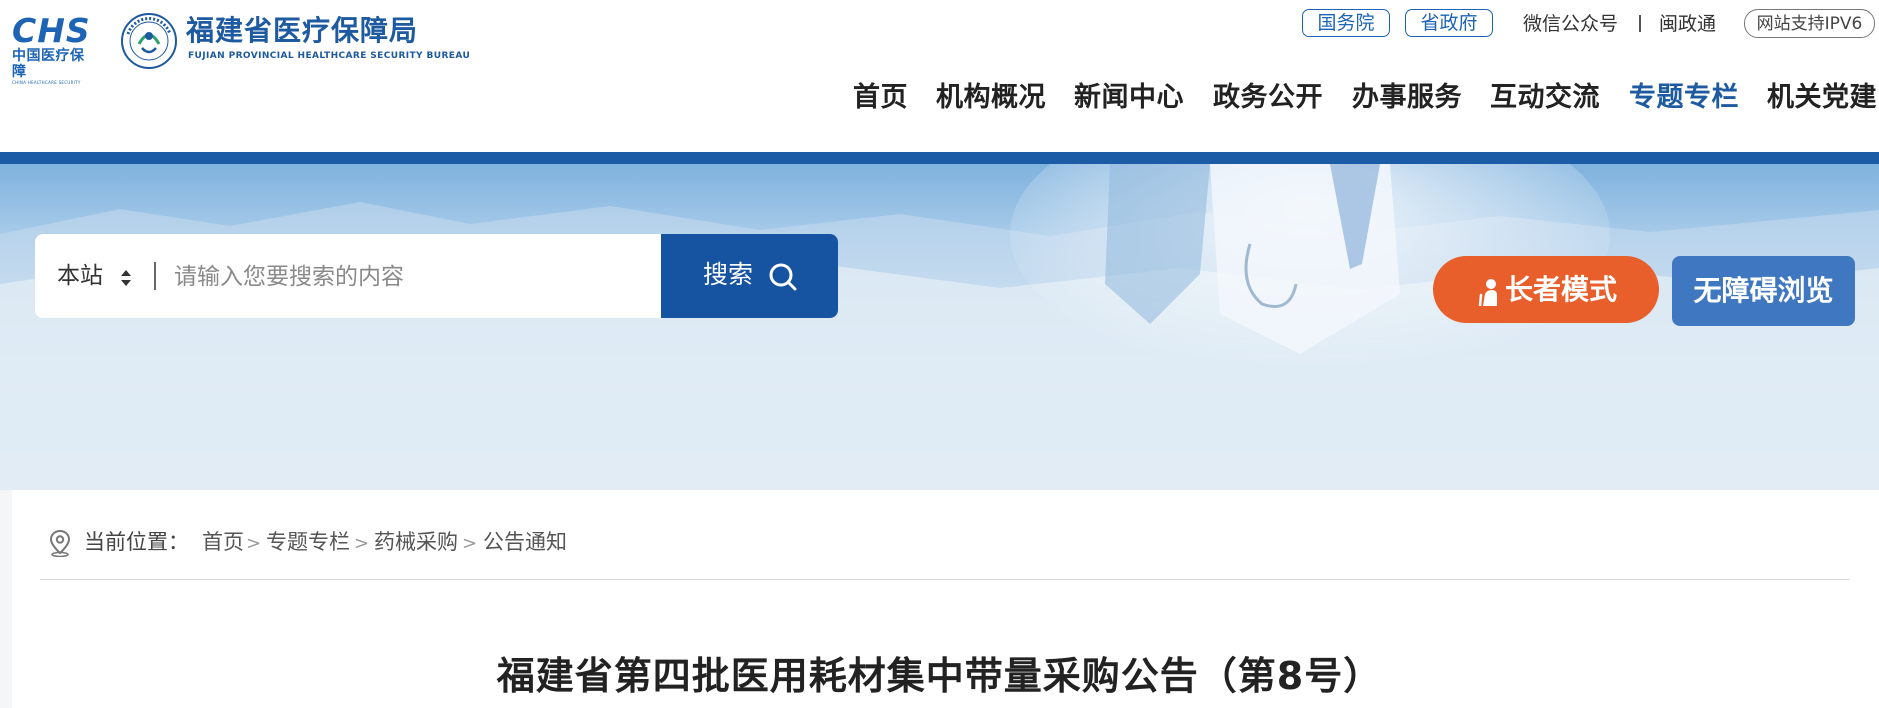 This screenshot has width=1879, height=708. I want to click on nav-about: 机构概况, so click(991, 98).